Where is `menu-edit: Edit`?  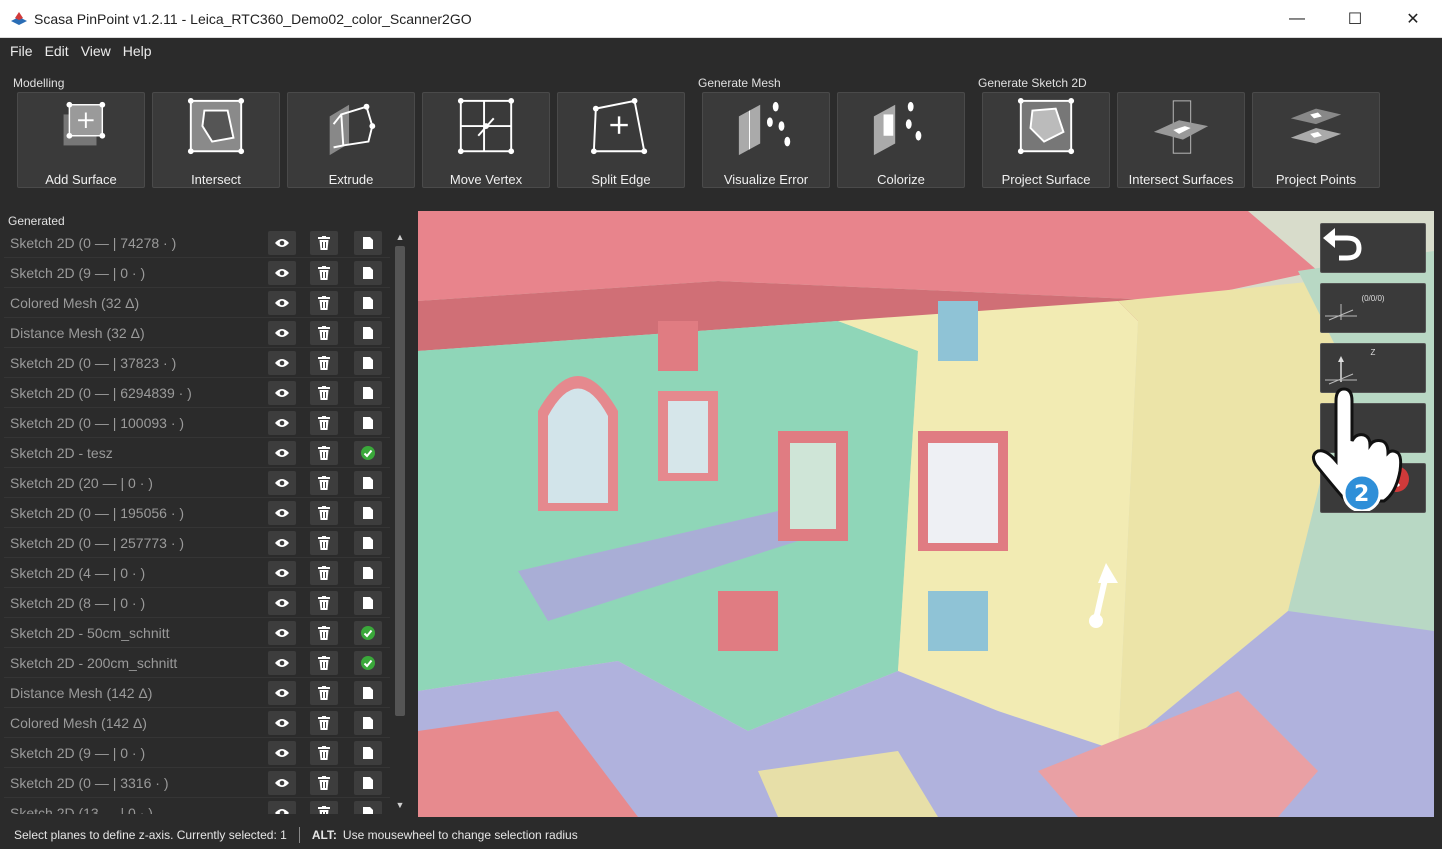
menu-edit: Edit is located at coordinates (57, 51).